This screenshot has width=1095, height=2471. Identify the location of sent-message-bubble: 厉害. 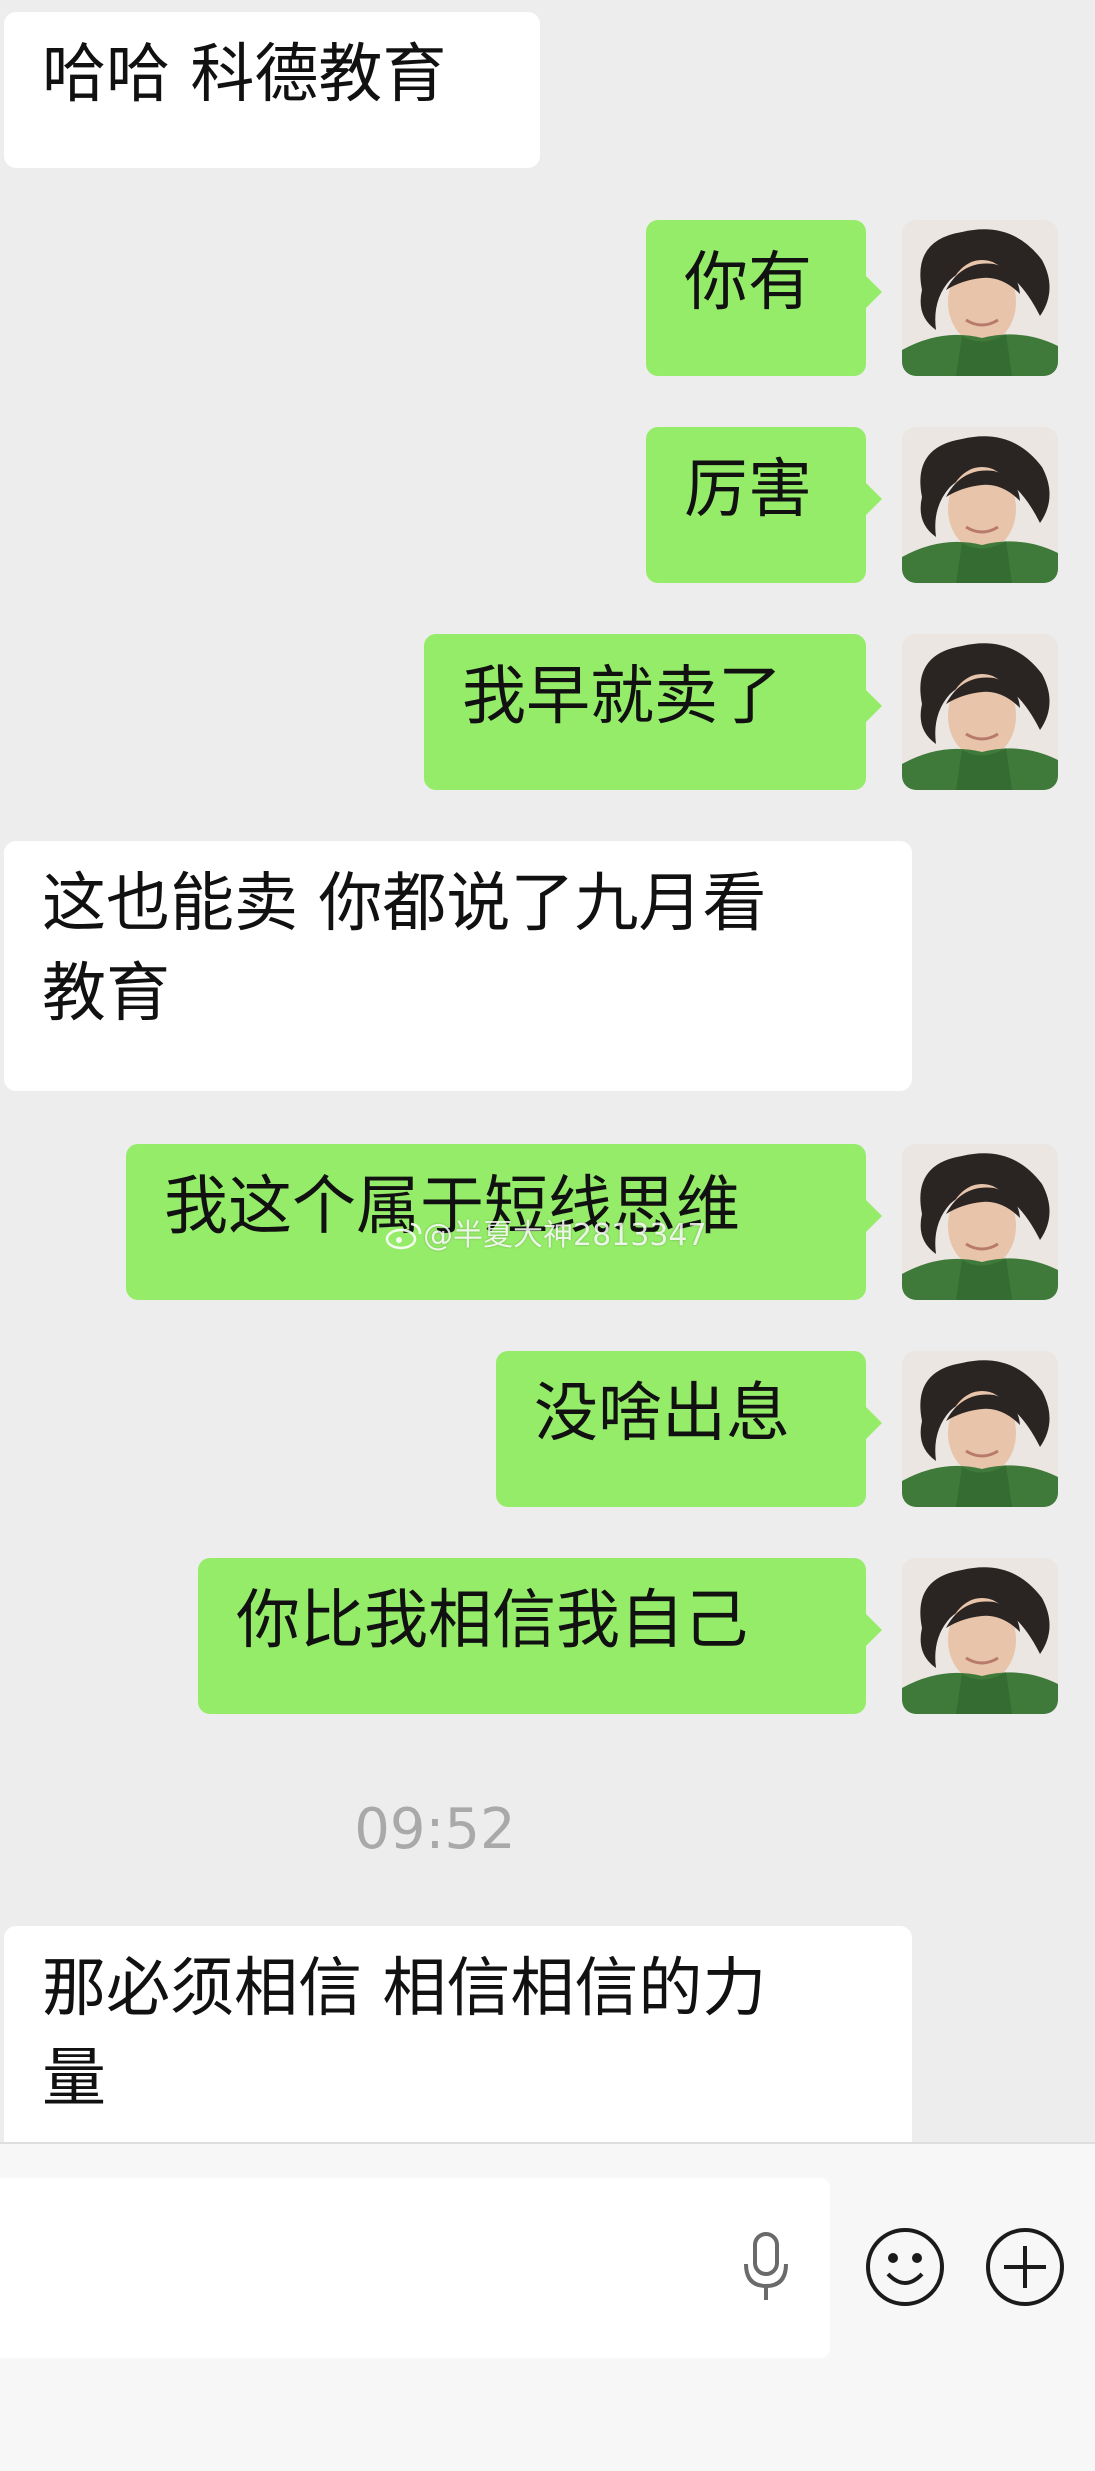
(764, 505).